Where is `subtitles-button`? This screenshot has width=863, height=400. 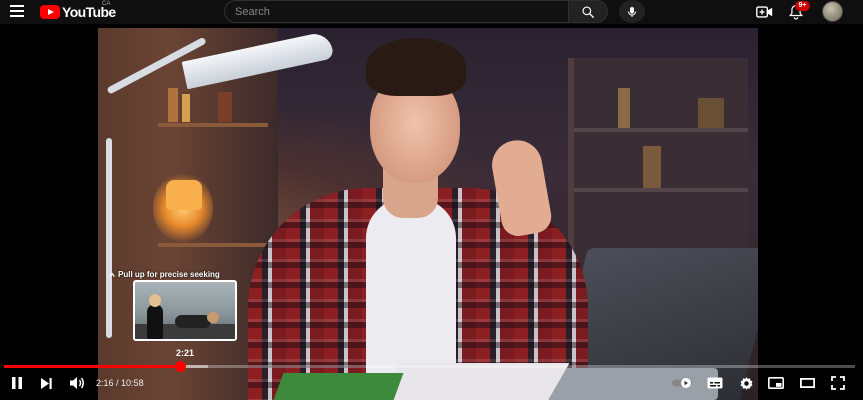 subtitles-button is located at coordinates (715, 383).